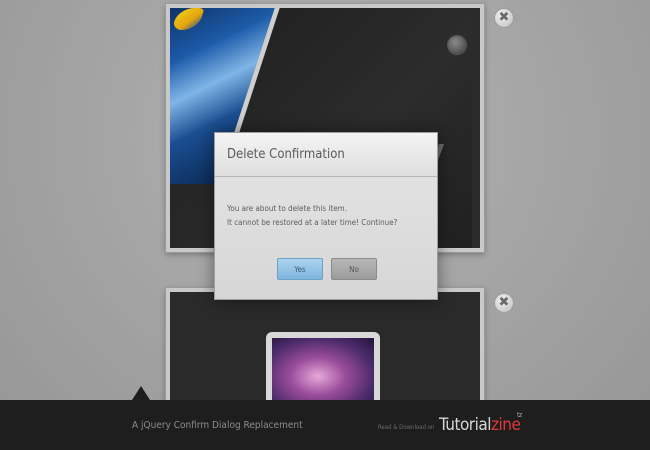  I want to click on tutorialzine-logo: Tutorialzine tz, so click(480, 423).